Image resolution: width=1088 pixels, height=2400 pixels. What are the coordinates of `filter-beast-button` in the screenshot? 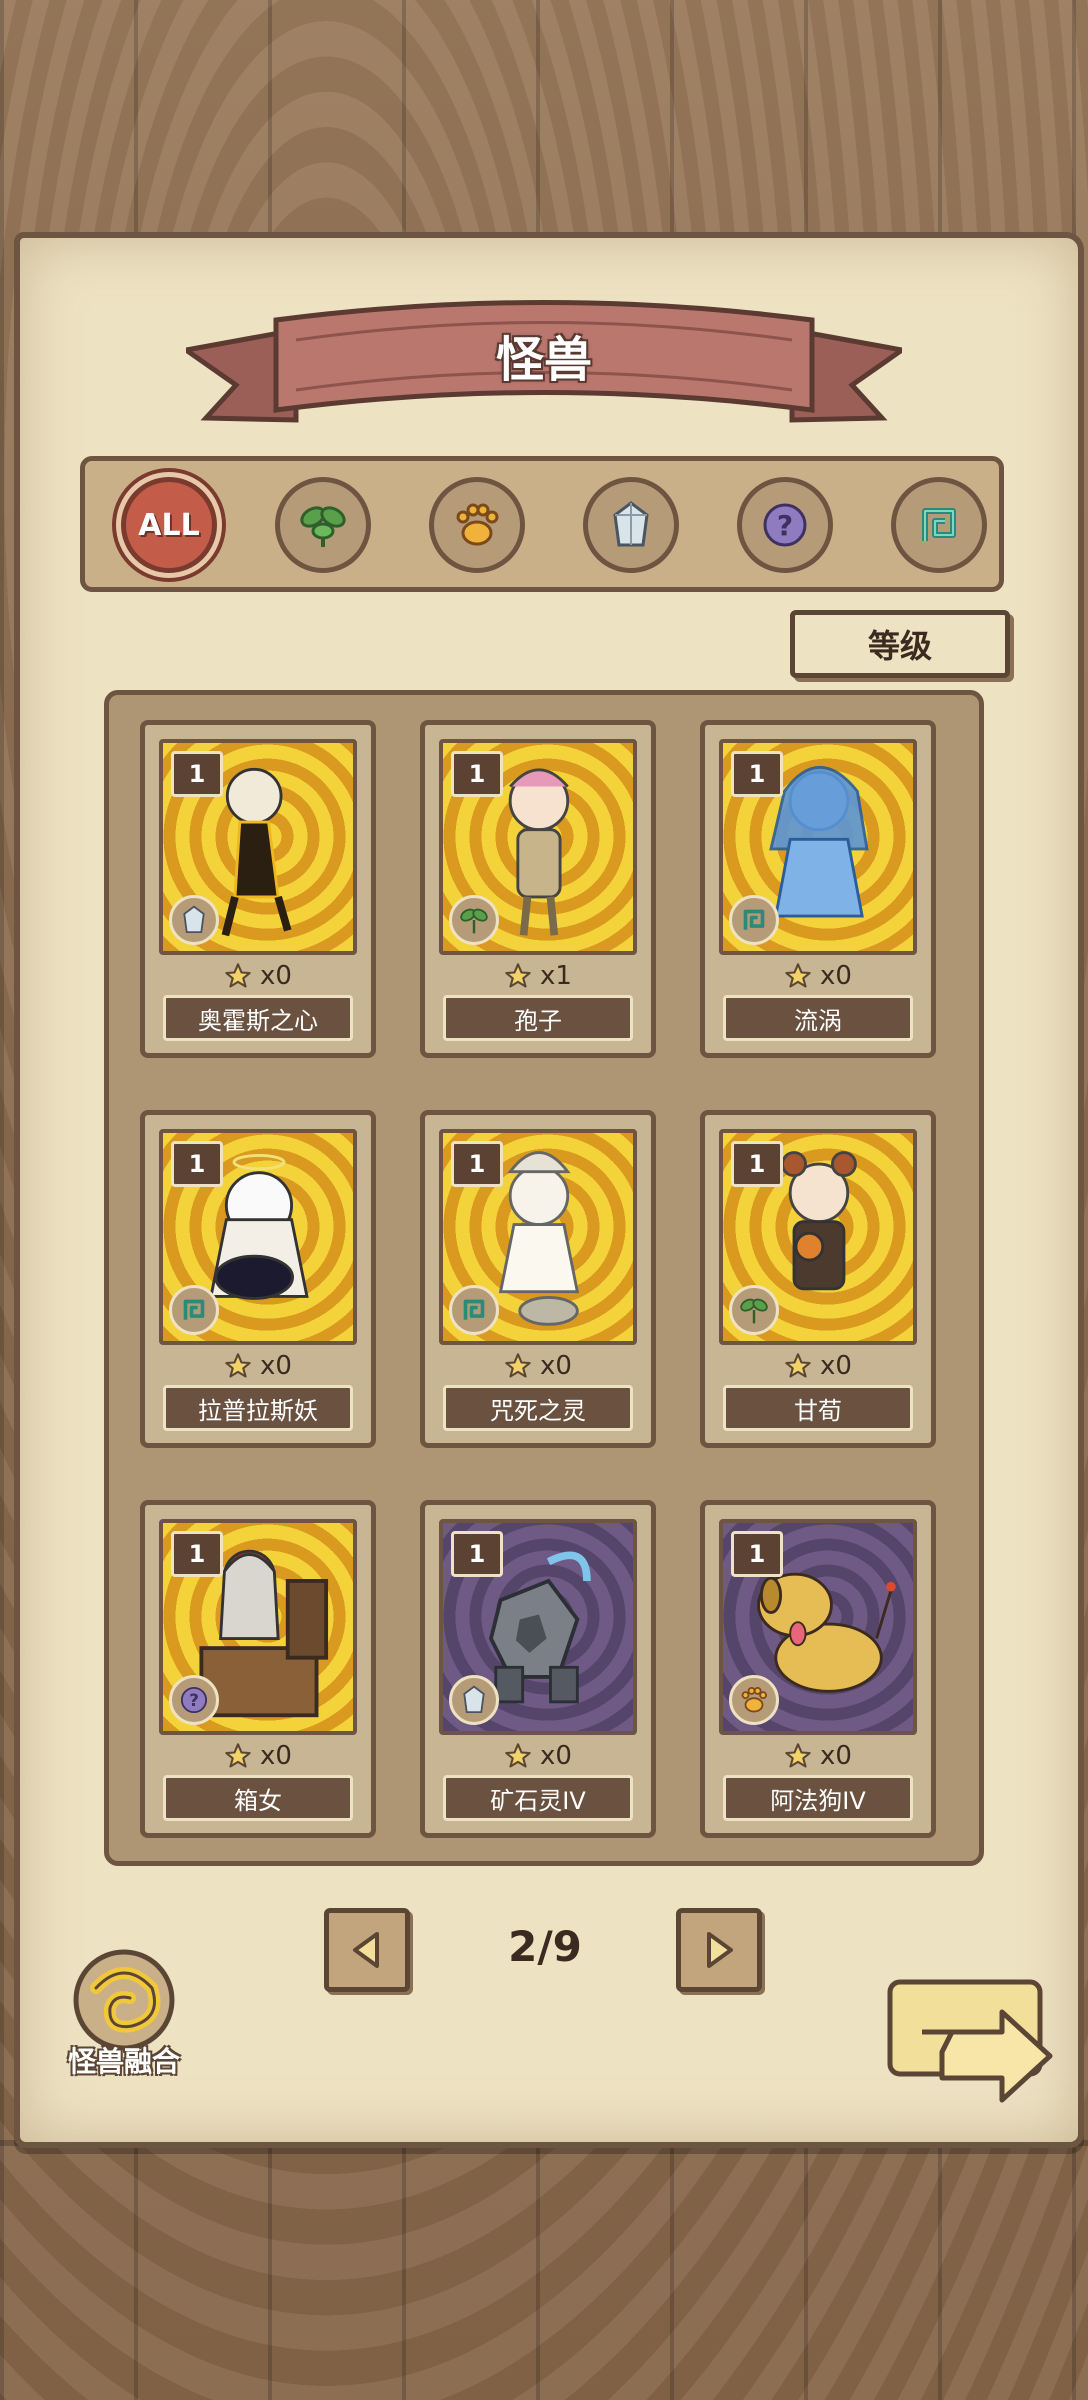 It's located at (477, 525).